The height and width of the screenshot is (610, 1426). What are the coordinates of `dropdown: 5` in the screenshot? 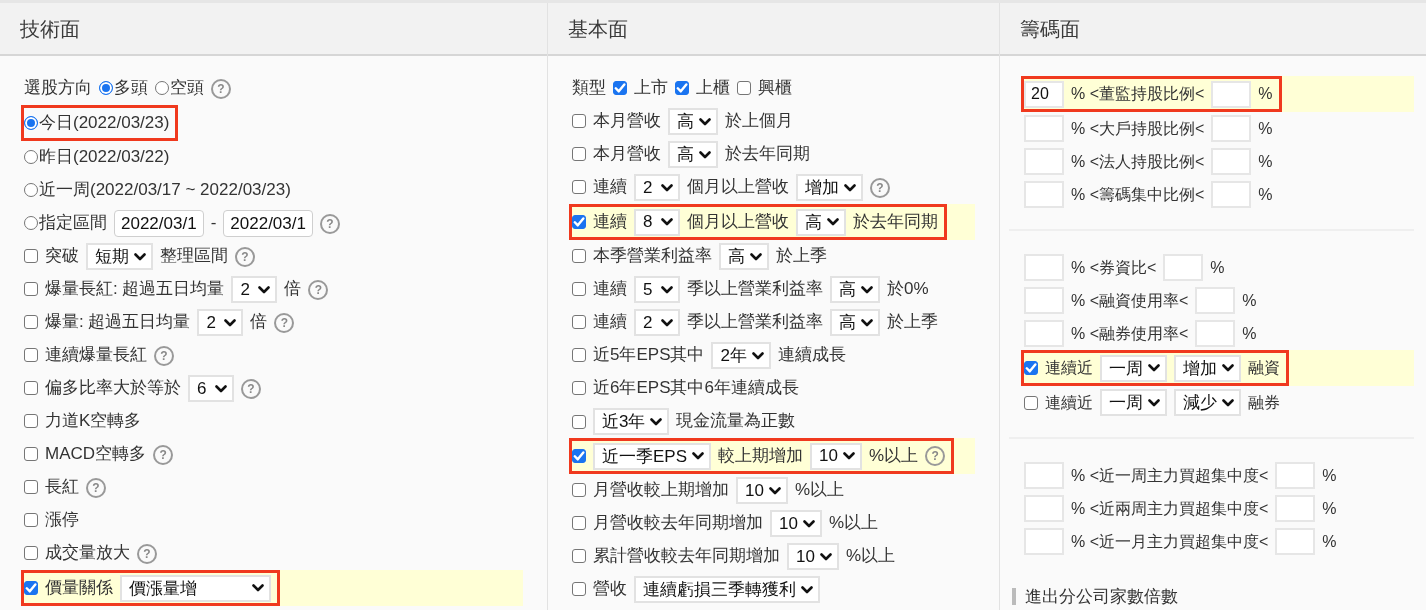 It's located at (657, 289).